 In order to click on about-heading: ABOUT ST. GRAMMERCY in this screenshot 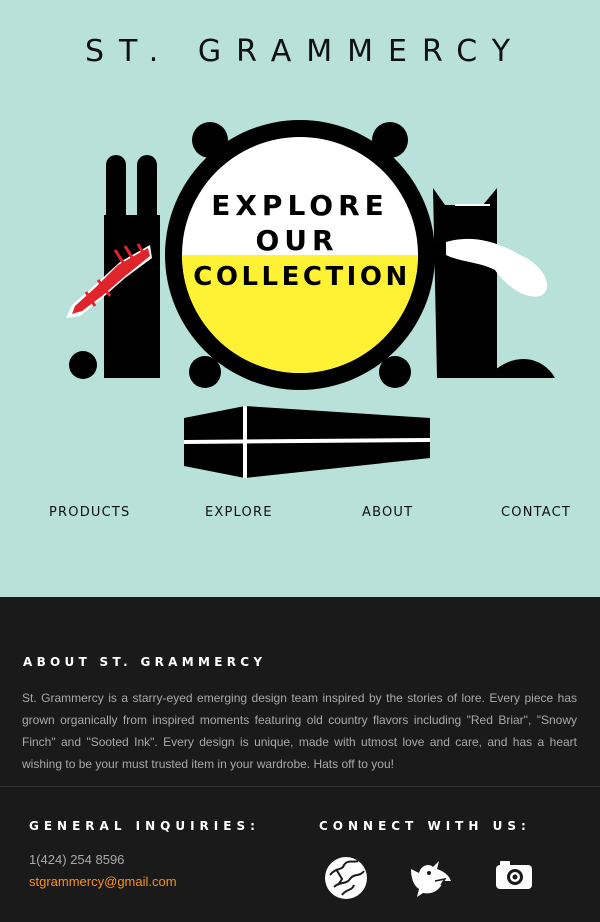, I will do `click(145, 662)`.